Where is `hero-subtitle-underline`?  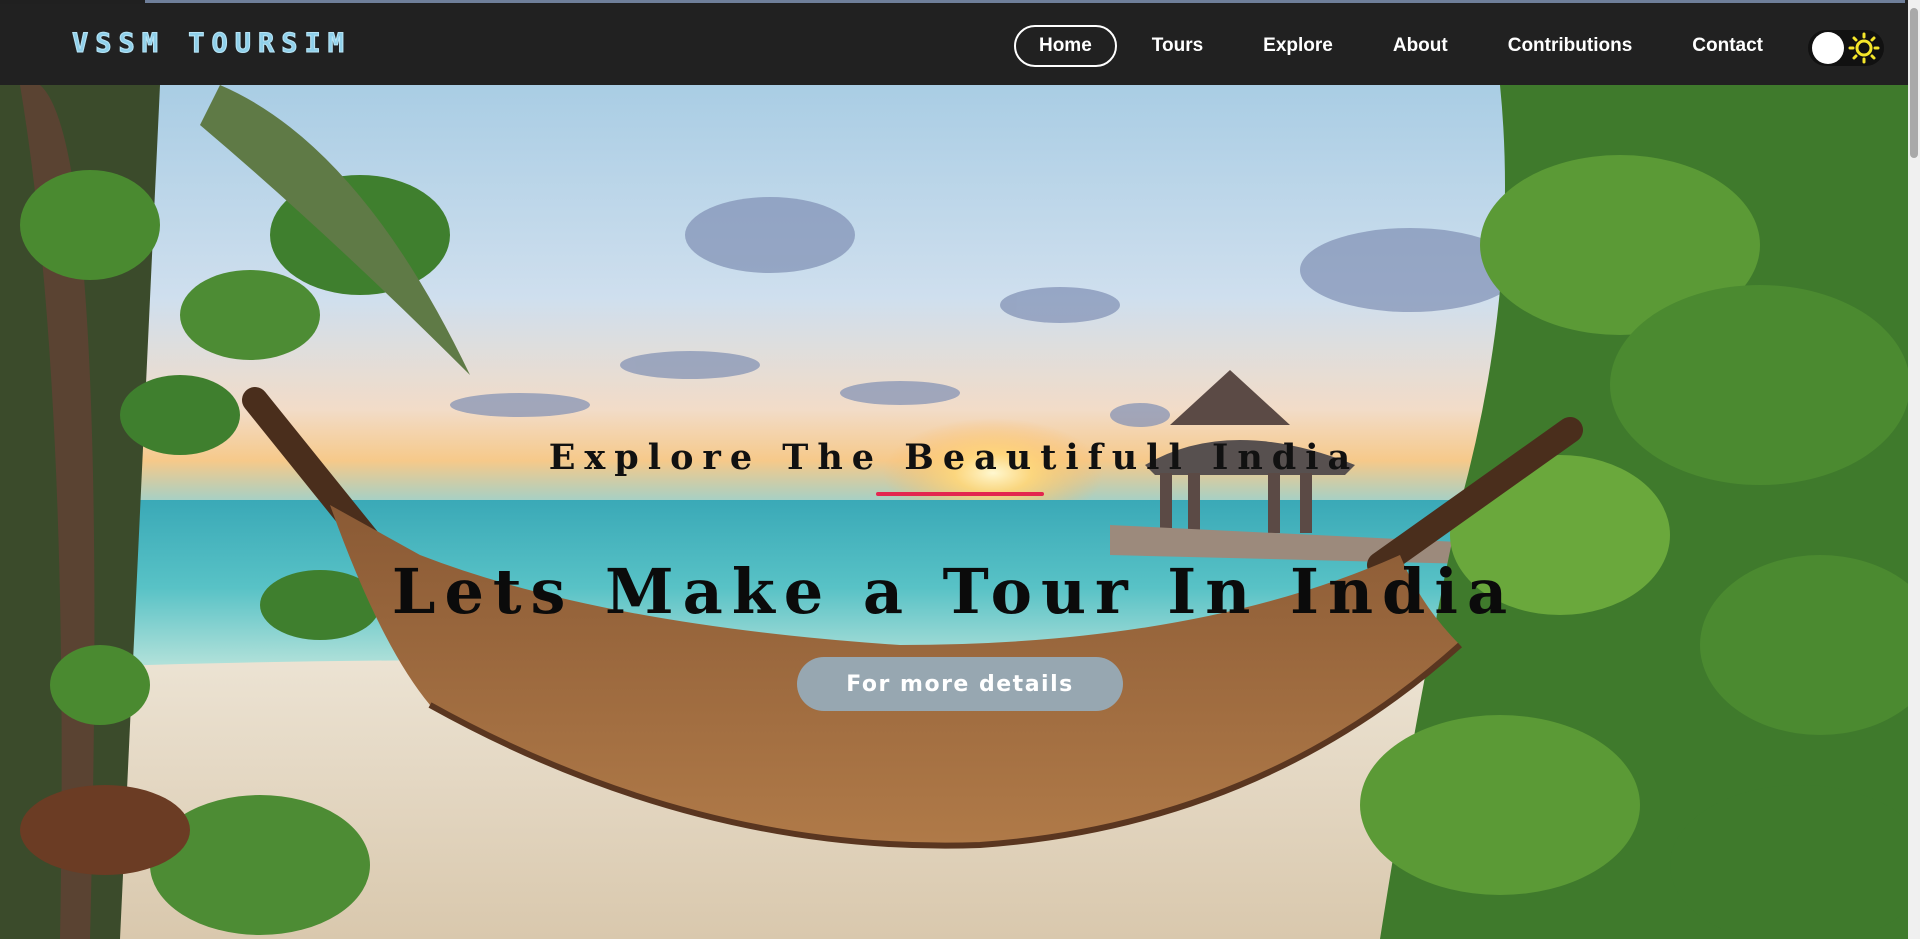
hero-subtitle-underline is located at coordinates (960, 494).